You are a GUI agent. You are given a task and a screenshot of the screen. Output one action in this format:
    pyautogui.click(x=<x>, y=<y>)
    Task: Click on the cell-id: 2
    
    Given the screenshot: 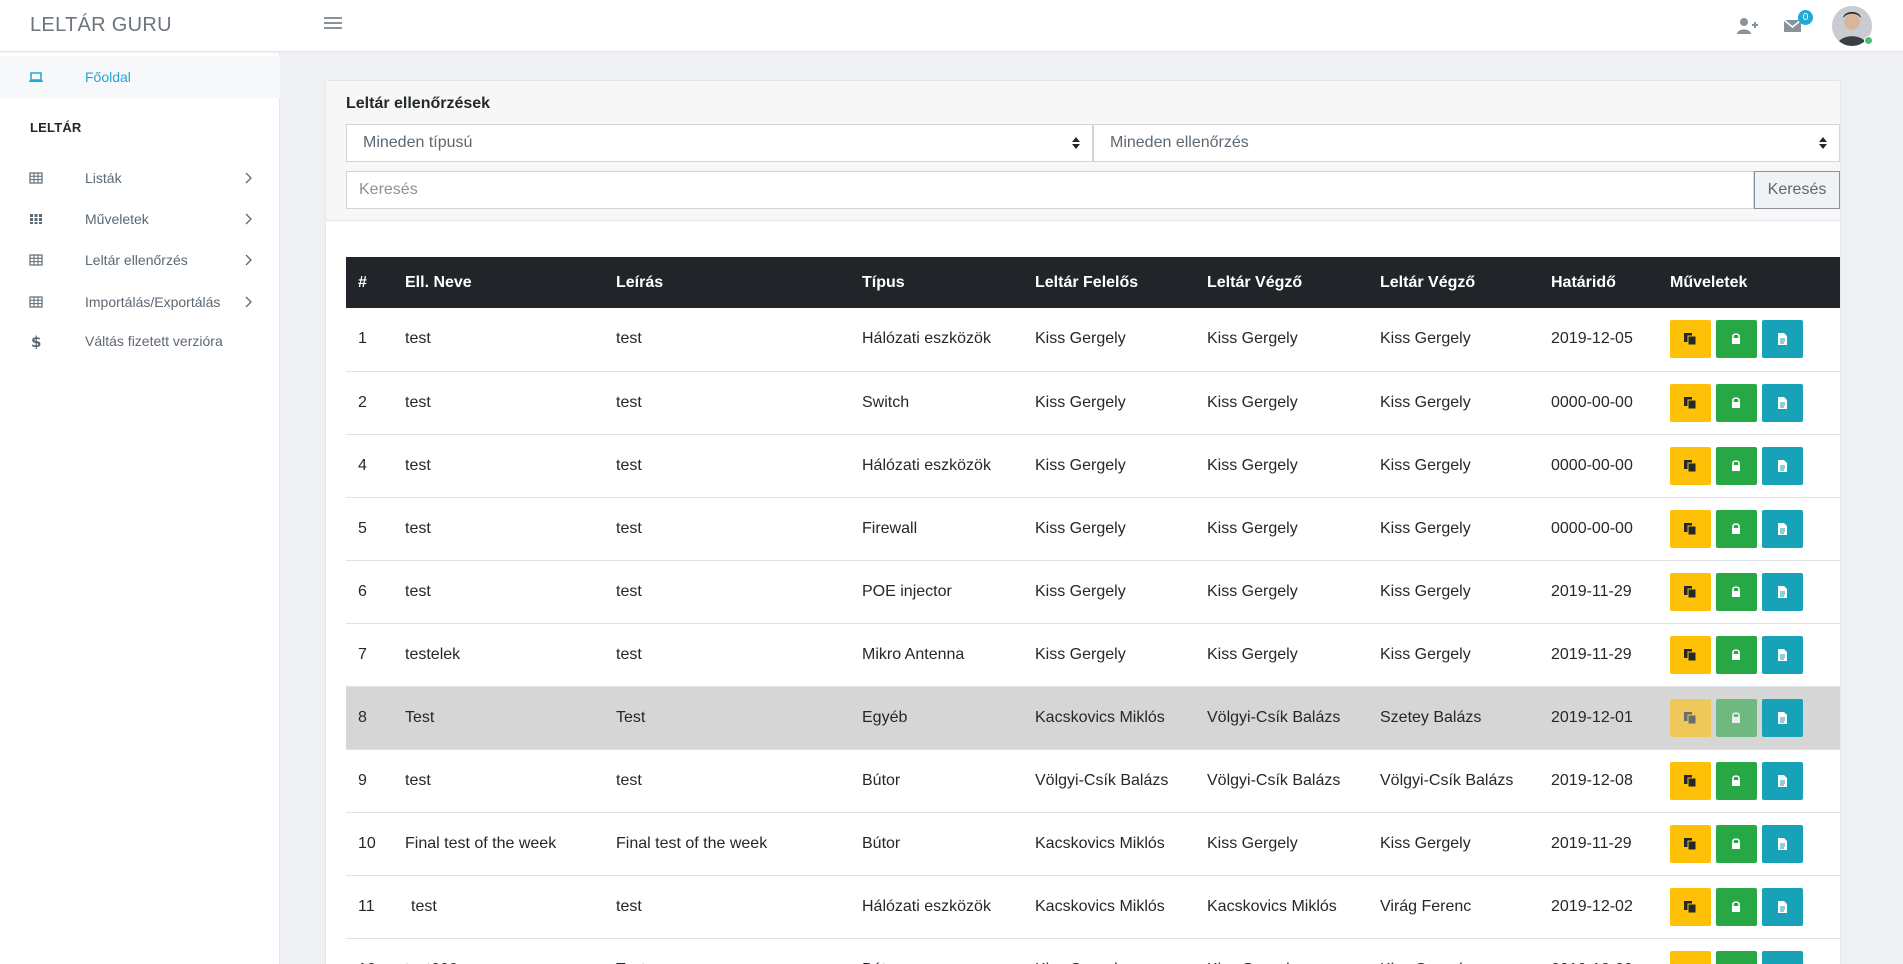 What is the action you would take?
    pyautogui.click(x=369, y=403)
    